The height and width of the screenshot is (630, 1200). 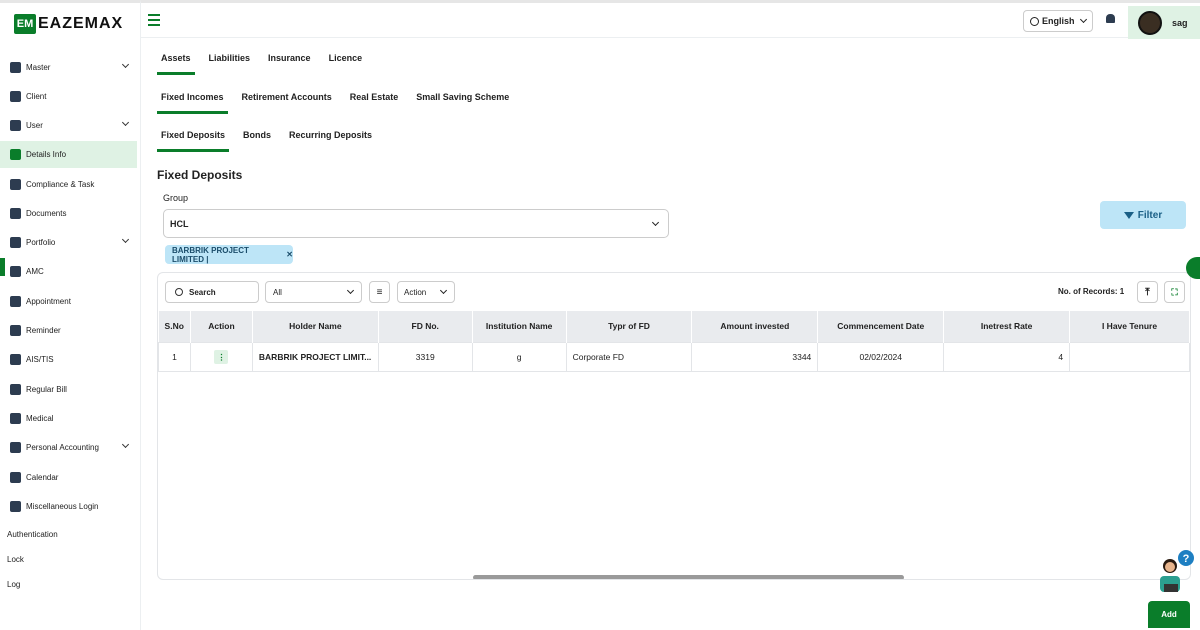 What do you see at coordinates (221, 356) in the screenshot?
I see `row-action-menu-icon: ⋮` at bounding box center [221, 356].